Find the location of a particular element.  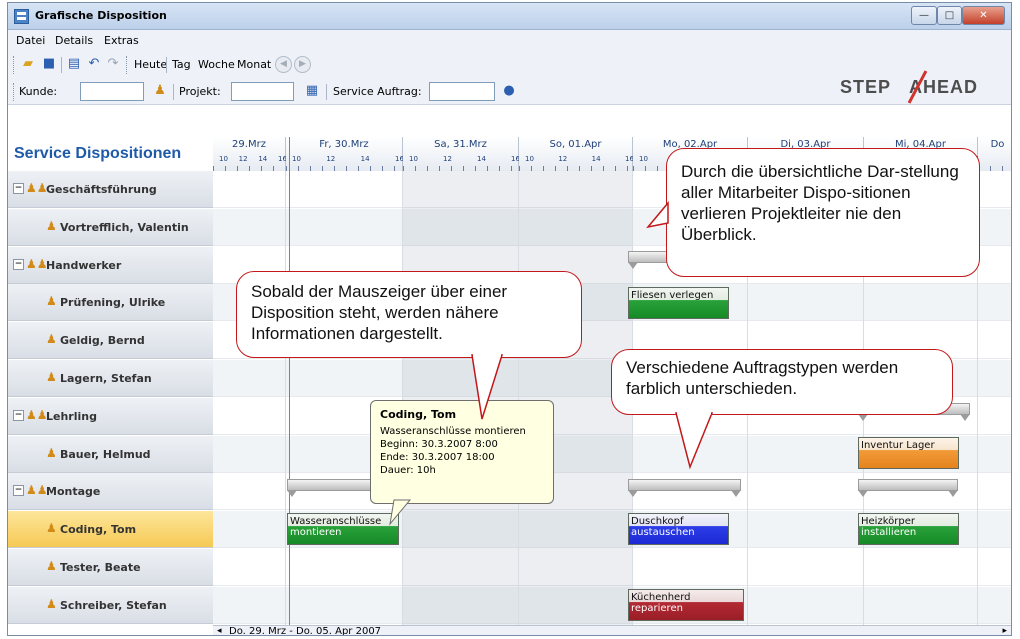

menu-extras: Extras is located at coordinates (121, 40).